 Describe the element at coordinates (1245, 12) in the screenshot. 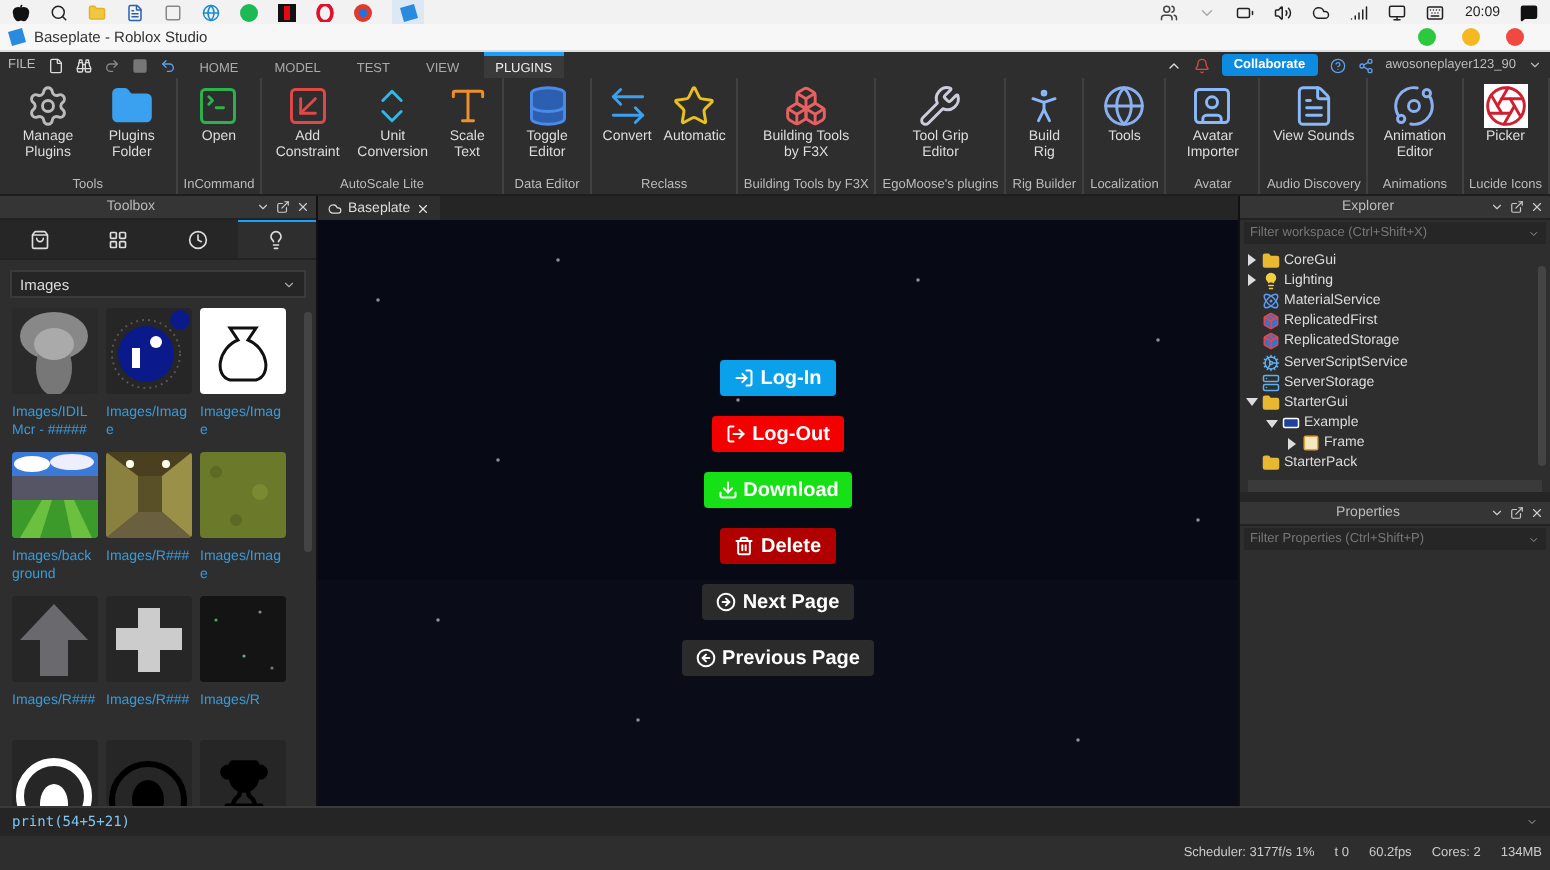

I see `battery-icon` at that location.